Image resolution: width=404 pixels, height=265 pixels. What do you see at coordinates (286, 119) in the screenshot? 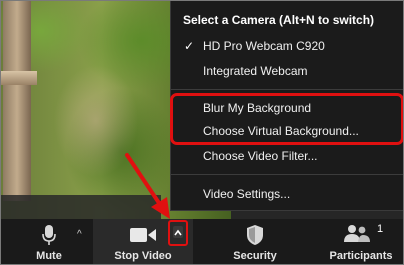
I see `background-options-highlight` at bounding box center [286, 119].